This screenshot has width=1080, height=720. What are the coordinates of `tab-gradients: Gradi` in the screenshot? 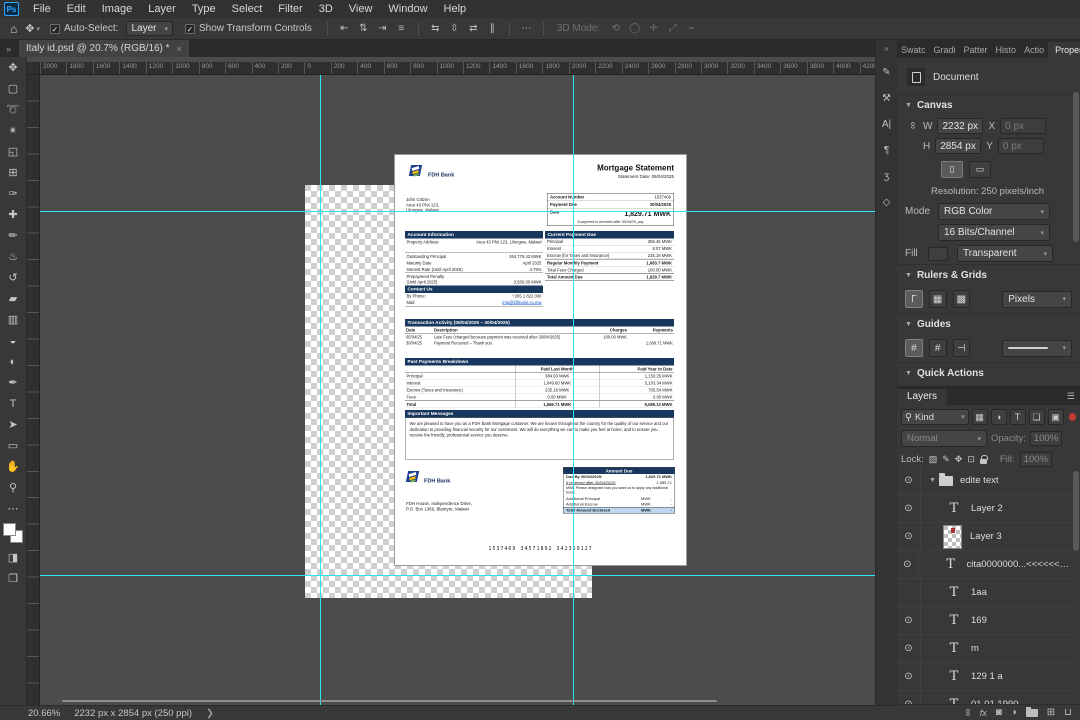 It's located at (945, 50).